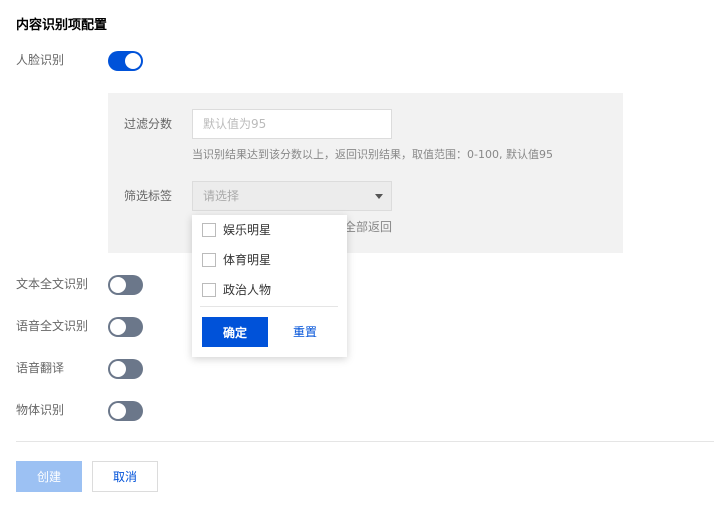 This screenshot has width=714, height=510. Describe the element at coordinates (40, 368) in the screenshot. I see `speech-translation-label: 语音翻译` at that location.